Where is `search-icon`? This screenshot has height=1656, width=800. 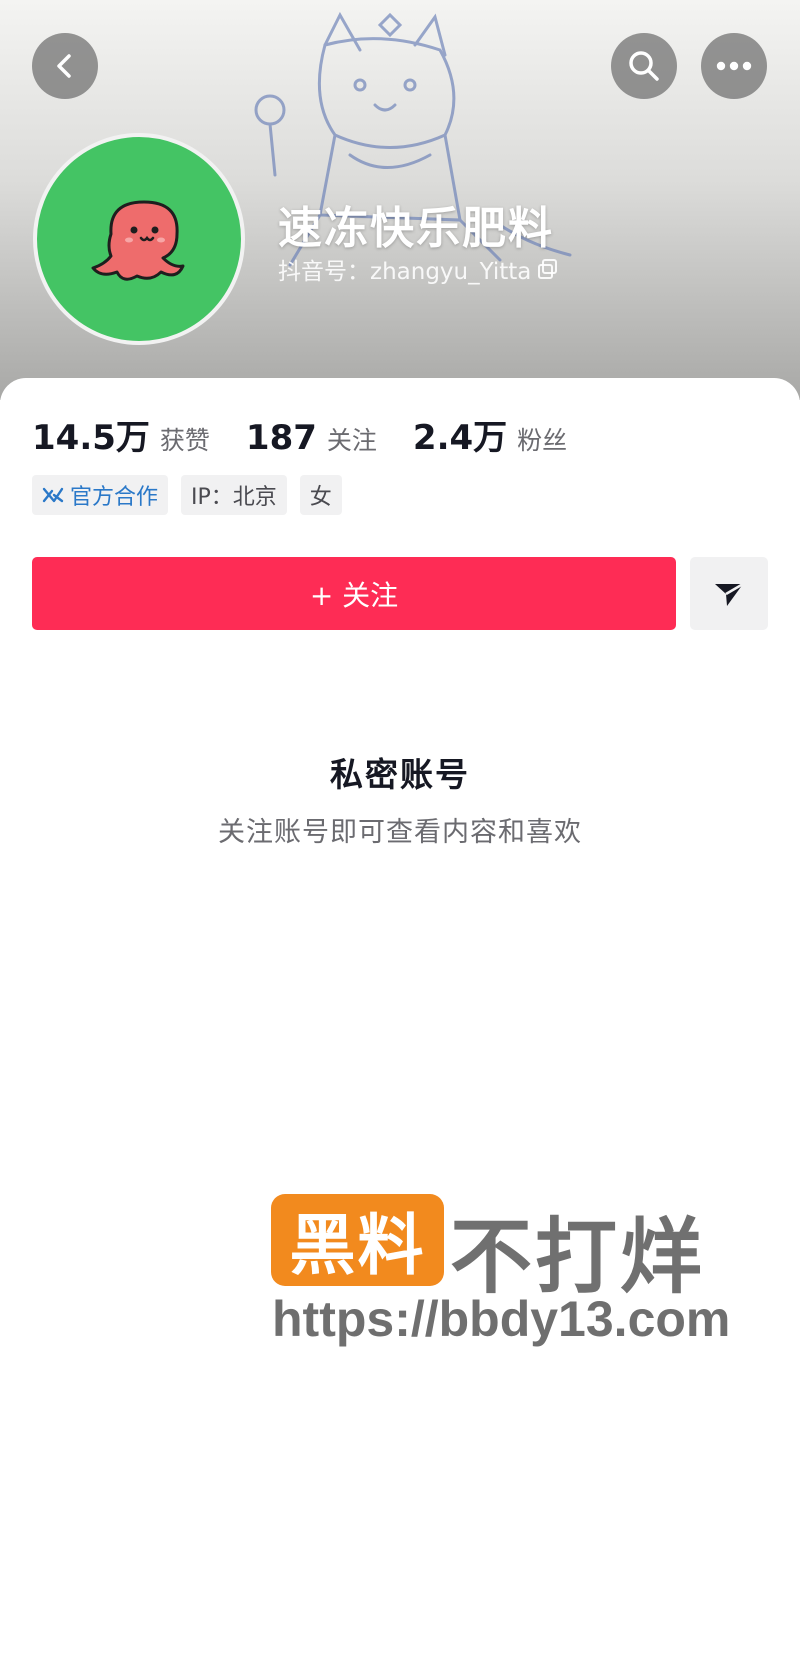
search-icon is located at coordinates (644, 66).